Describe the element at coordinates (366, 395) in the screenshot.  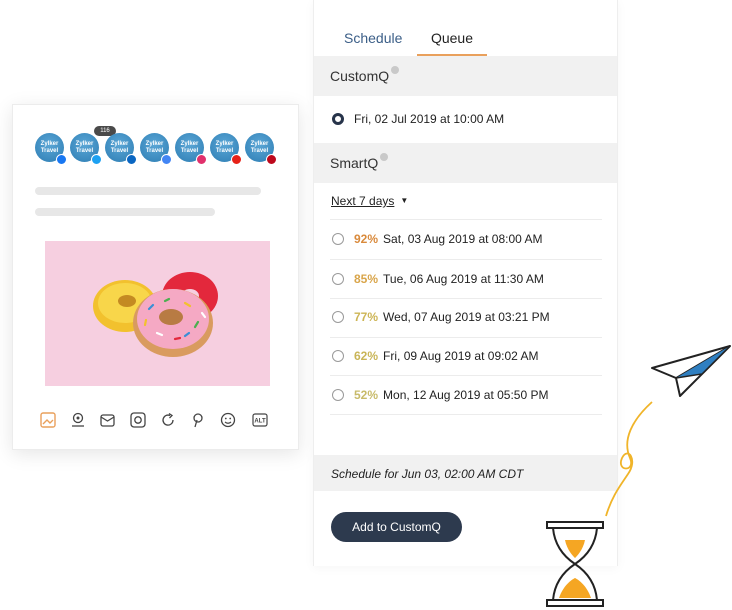
I see `slot-score: 52%` at that location.